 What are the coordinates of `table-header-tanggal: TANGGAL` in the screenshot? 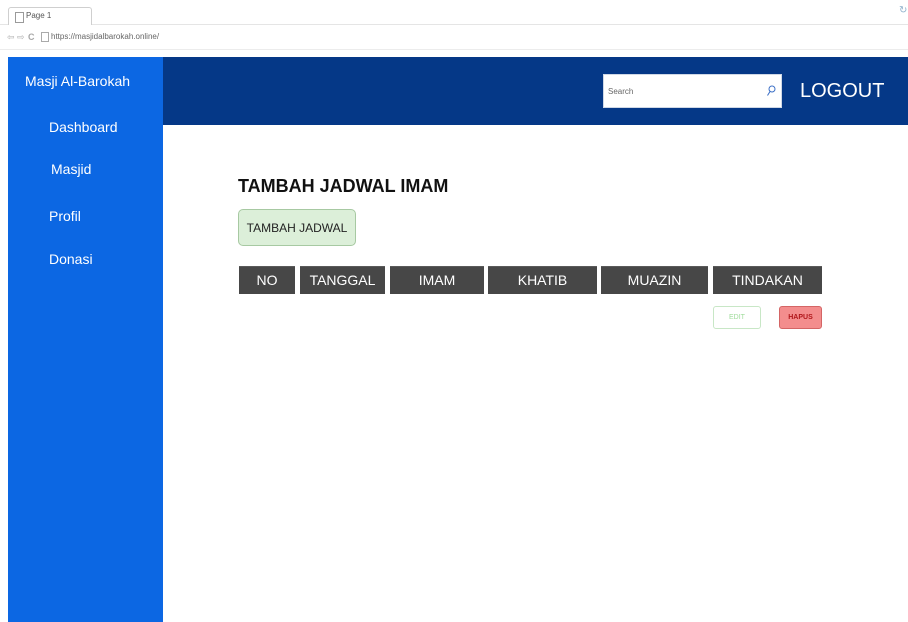 It's located at (342, 280).